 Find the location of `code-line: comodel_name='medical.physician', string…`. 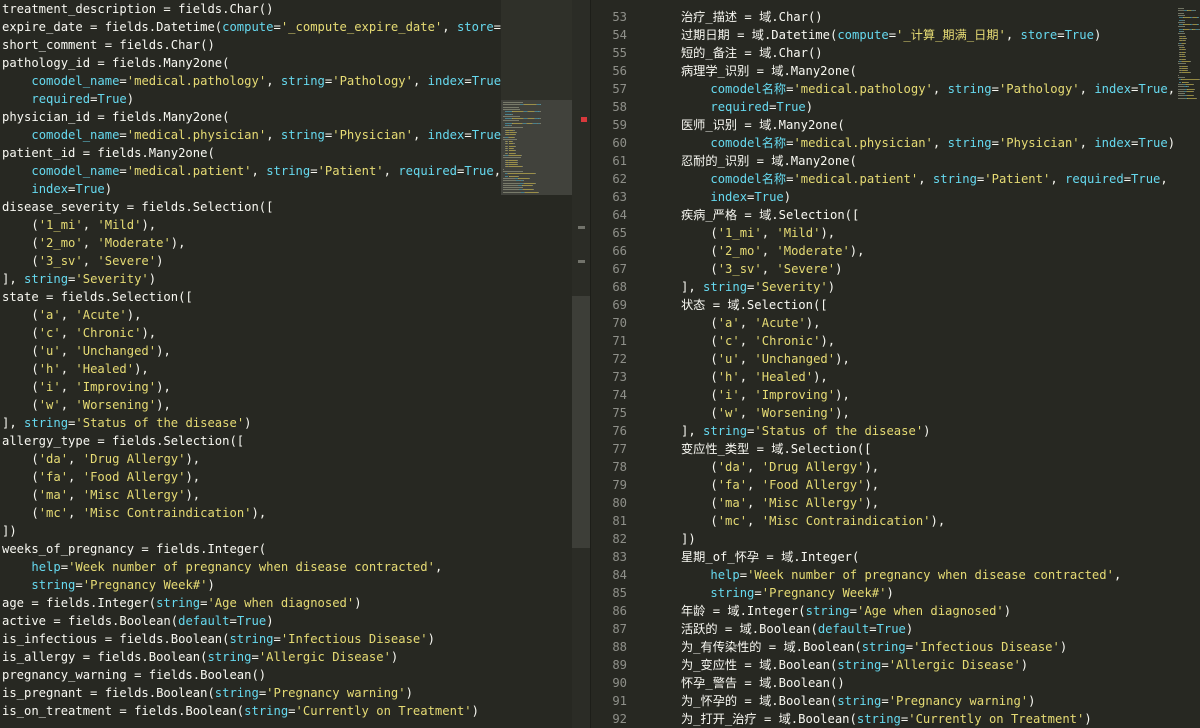

code-line: comodel_name='medical.physician', string… is located at coordinates (255, 135).